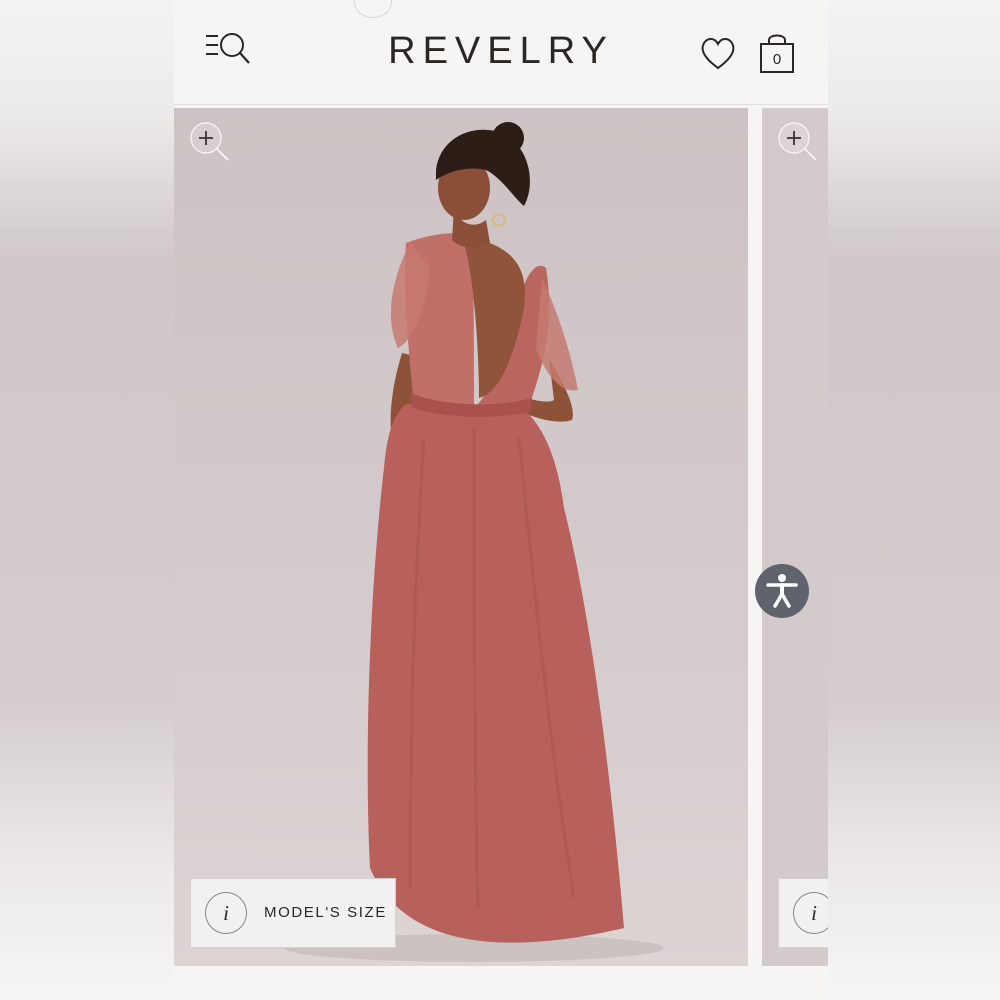 This screenshot has width=1000, height=1000. I want to click on top-indicator, so click(373, 9).